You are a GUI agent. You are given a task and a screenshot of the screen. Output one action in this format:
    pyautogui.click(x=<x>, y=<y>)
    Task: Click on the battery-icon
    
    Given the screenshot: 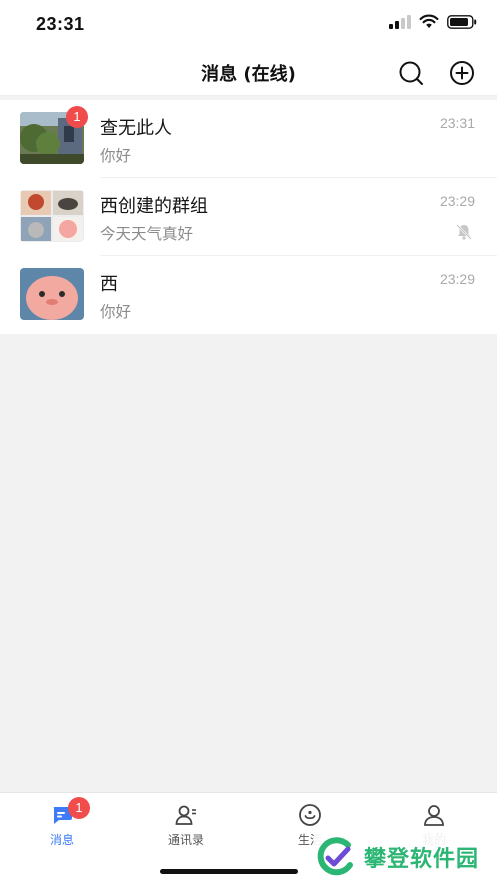 What is the action you would take?
    pyautogui.click(x=462, y=21)
    